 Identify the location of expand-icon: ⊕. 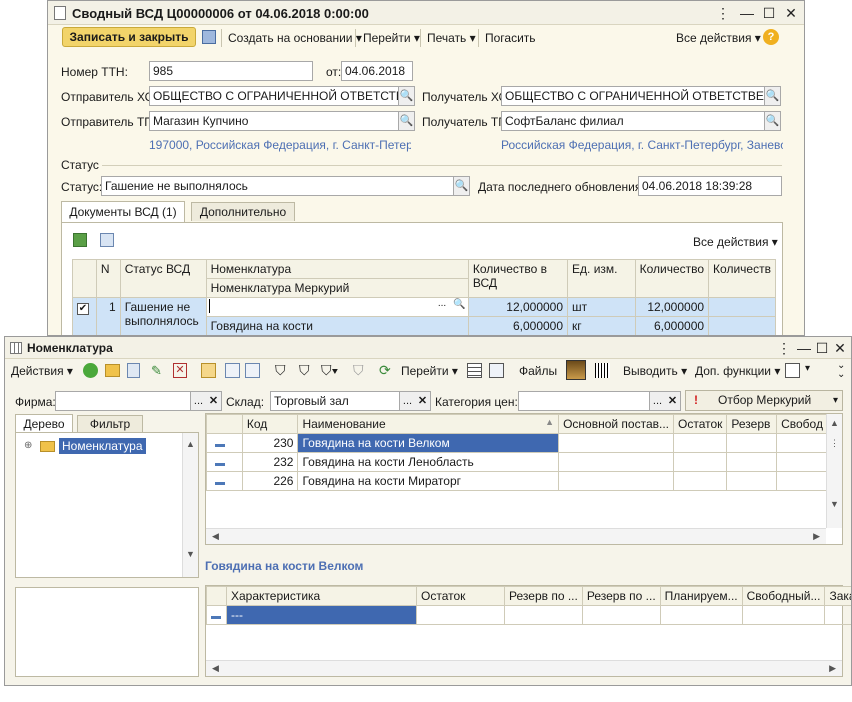
(28, 445).